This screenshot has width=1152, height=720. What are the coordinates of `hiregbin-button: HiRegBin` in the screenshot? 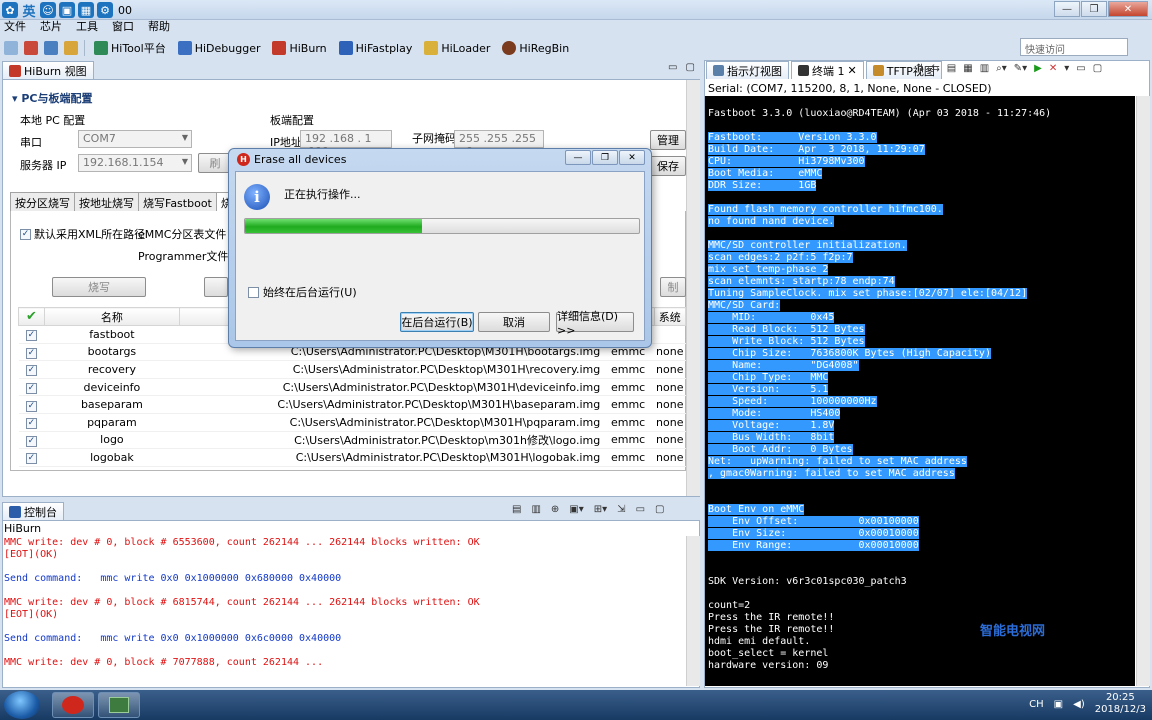 It's located at (535, 48).